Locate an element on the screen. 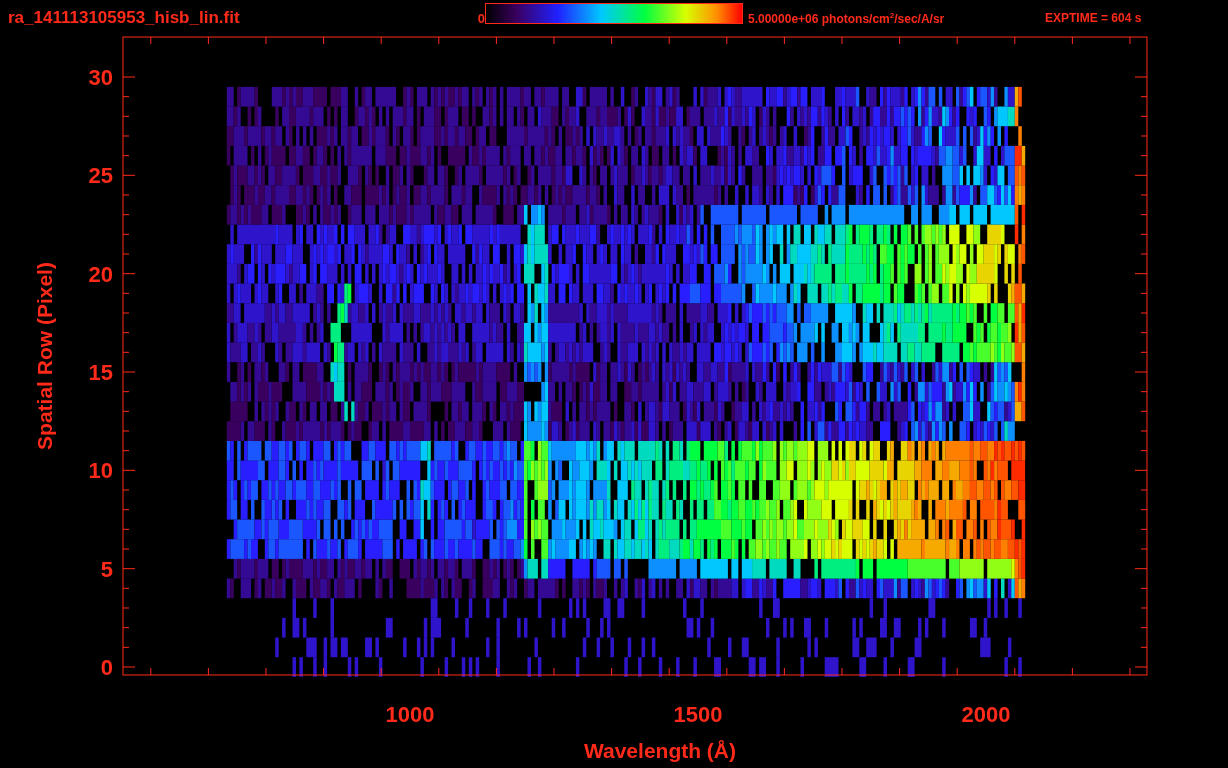  y-tick-label: 15 is located at coordinates (100, 372).